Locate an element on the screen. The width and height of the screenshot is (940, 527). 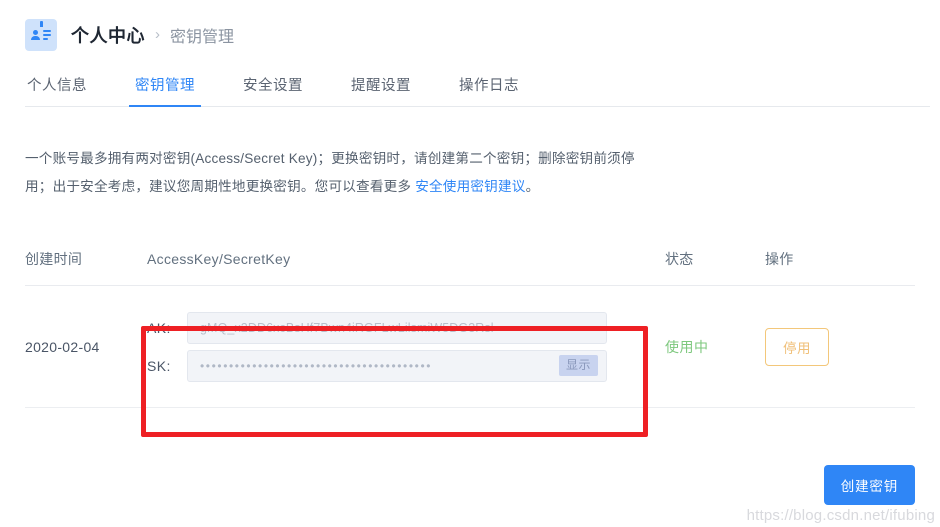
breadcrumb: 个人中心 › 密钥管理 is located at coordinates (470, 28).